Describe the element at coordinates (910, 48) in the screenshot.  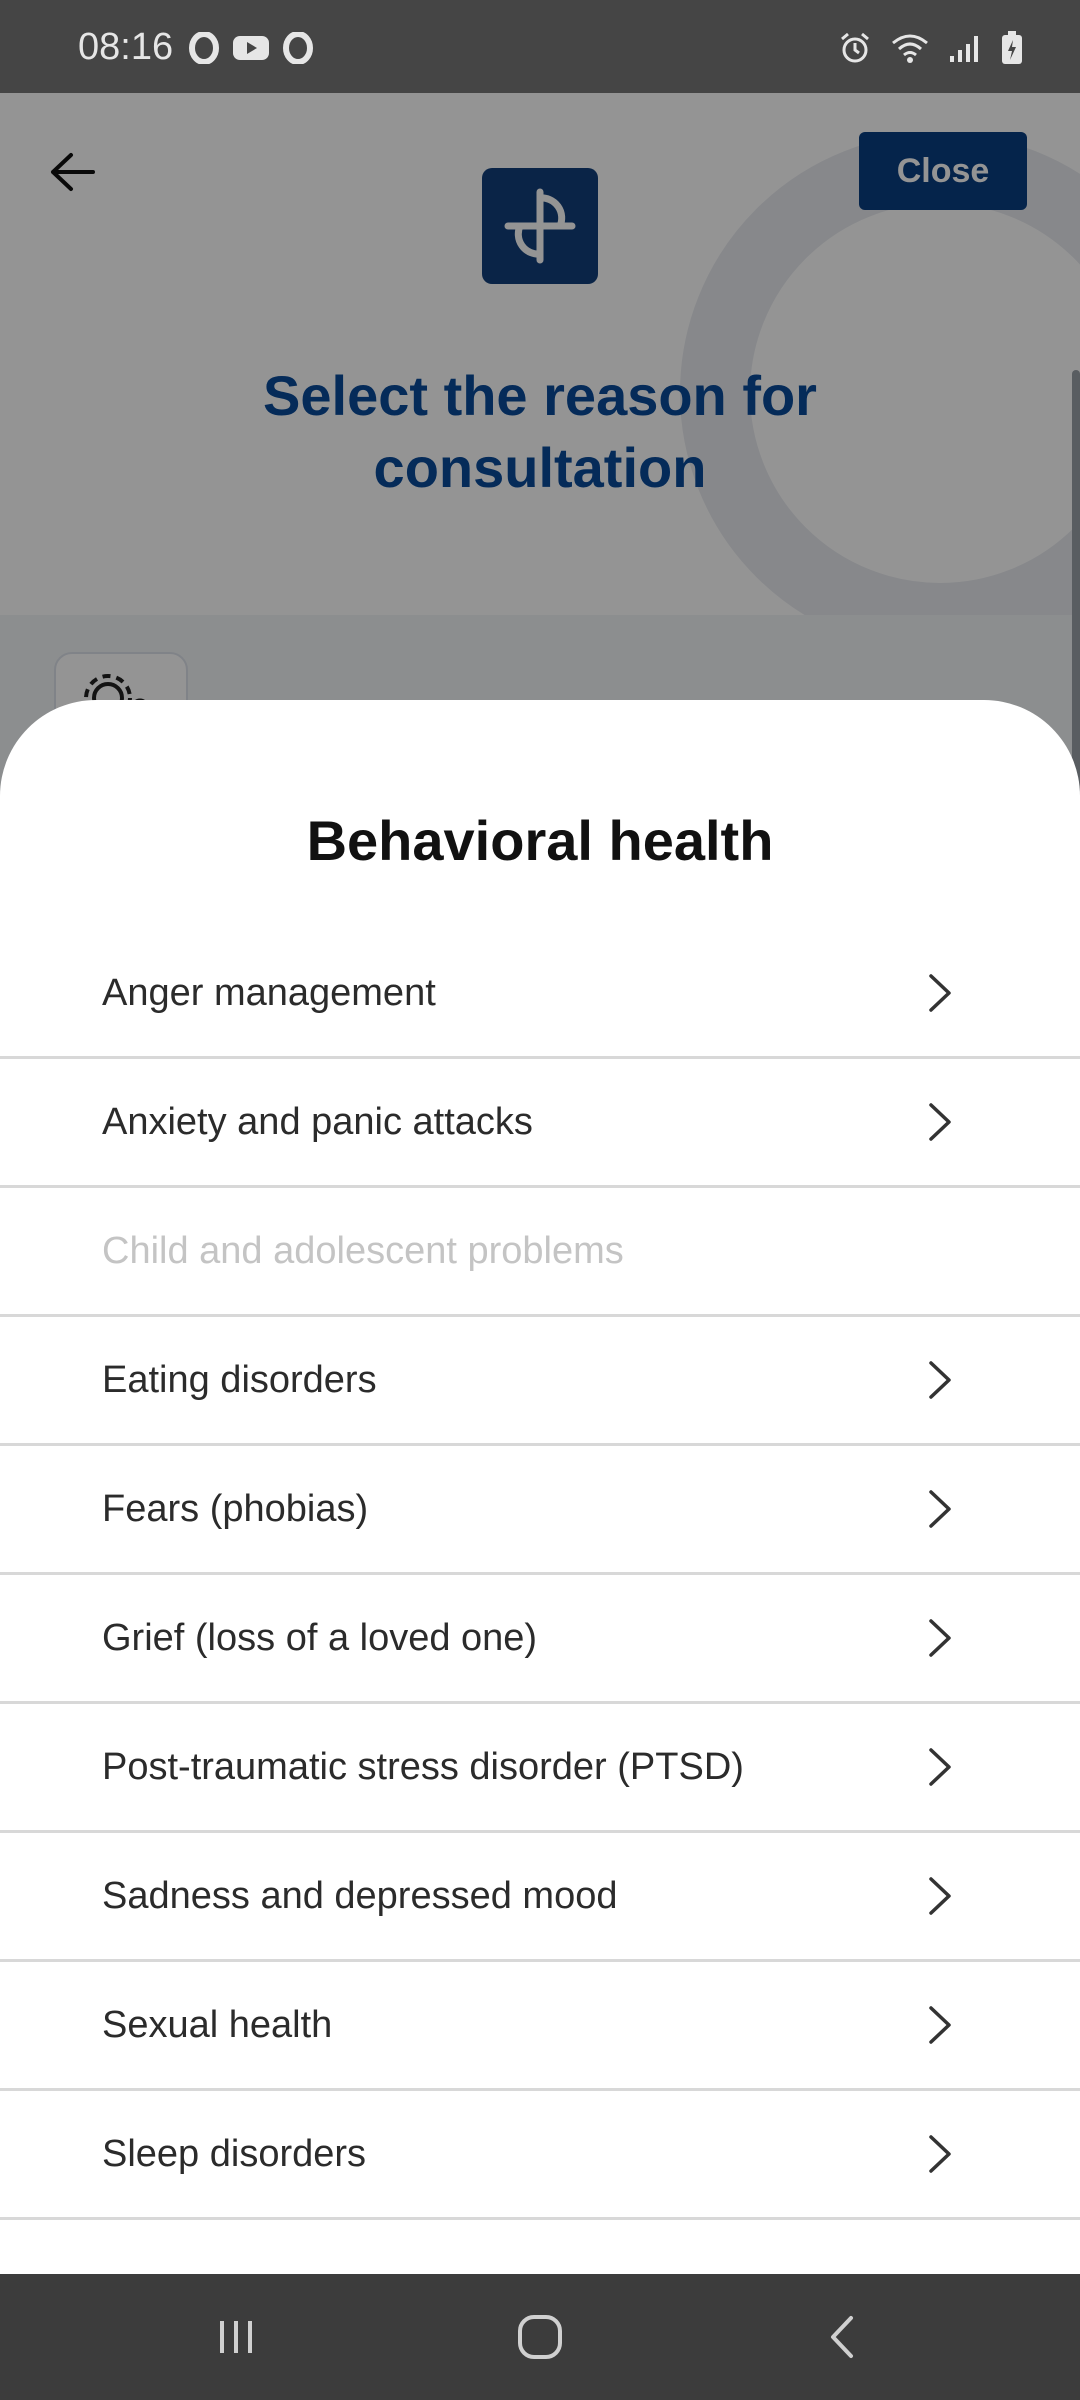
I see `wifi-icon` at that location.